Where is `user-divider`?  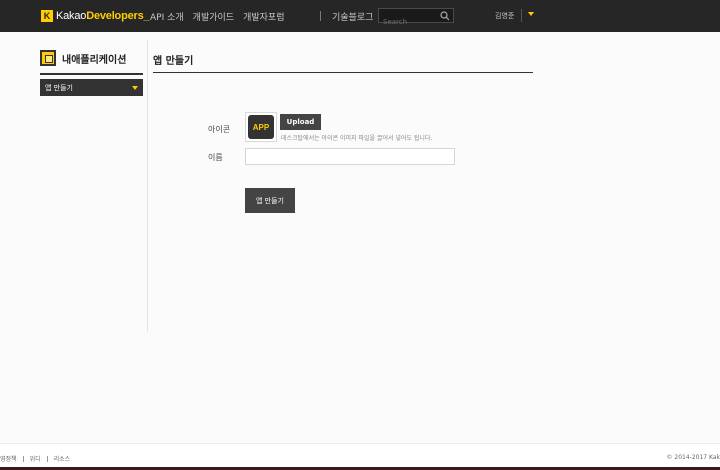
user-divider is located at coordinates (521, 15).